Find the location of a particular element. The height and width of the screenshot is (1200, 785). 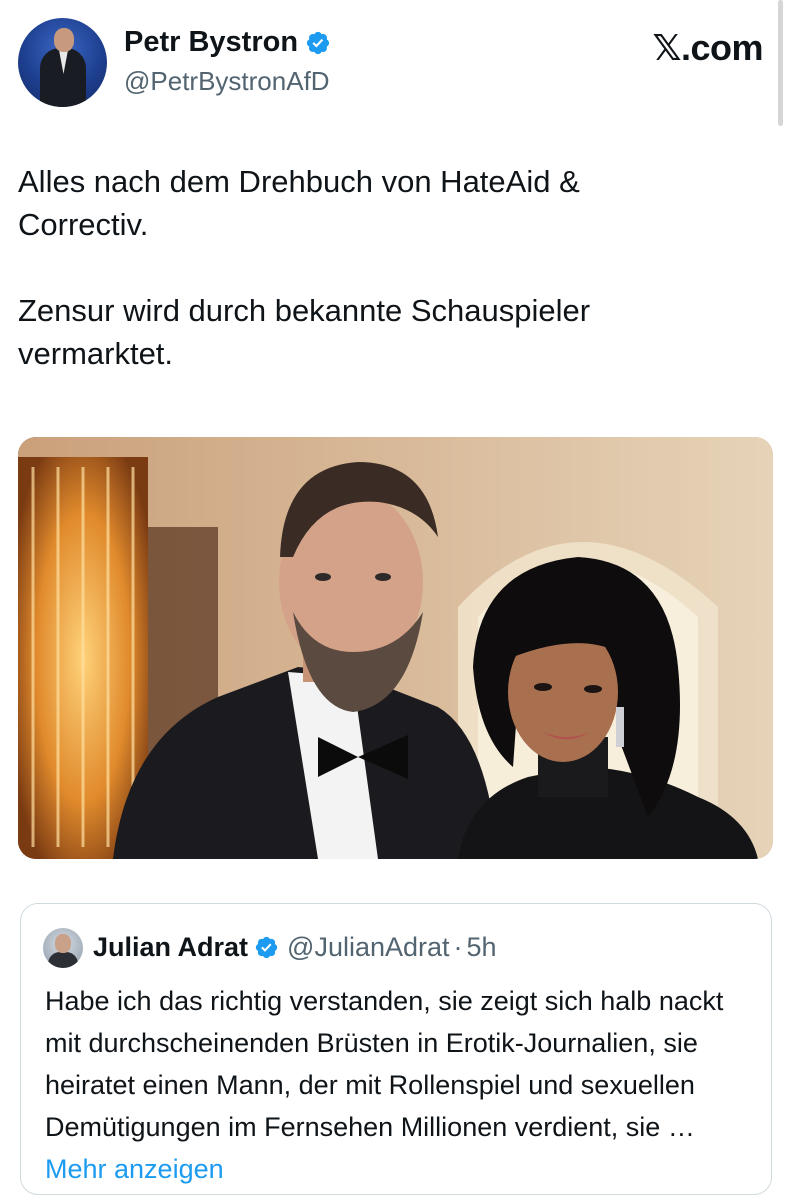

quoted-author-handle: @JulianAdrat is located at coordinates (368, 947).